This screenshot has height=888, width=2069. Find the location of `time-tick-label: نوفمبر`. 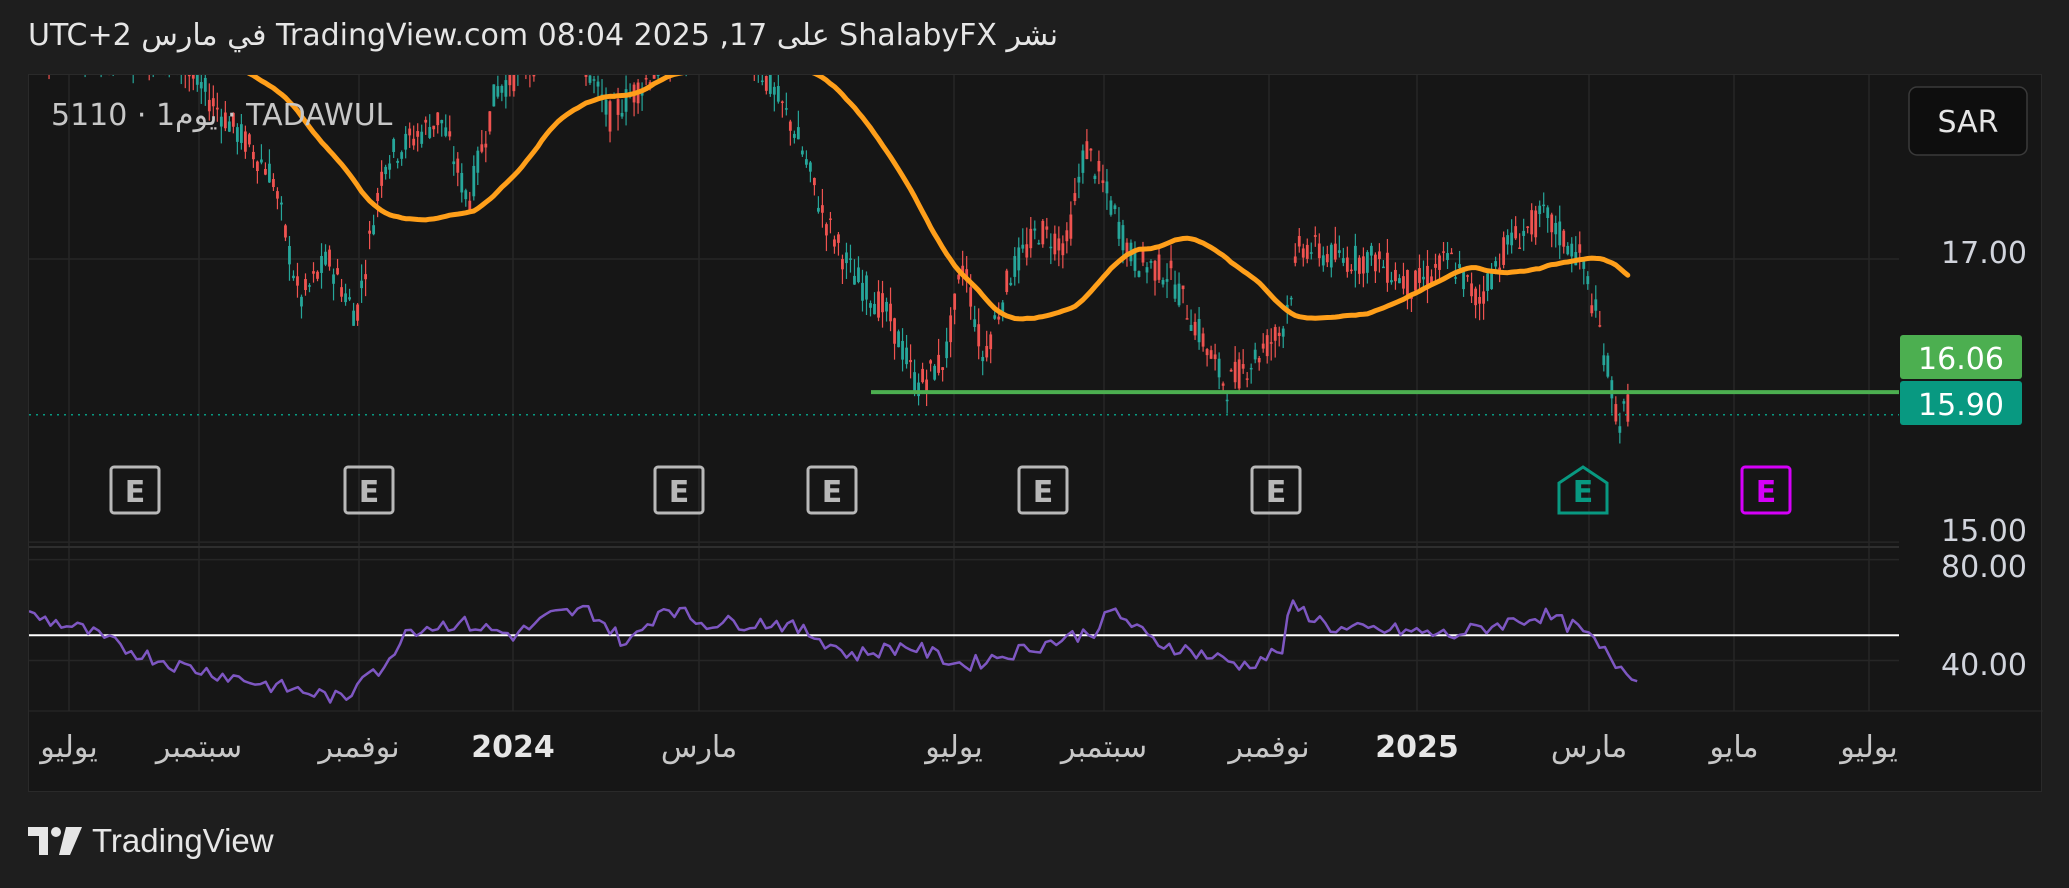

time-tick-label: نوفمبر is located at coordinates (1267, 747).